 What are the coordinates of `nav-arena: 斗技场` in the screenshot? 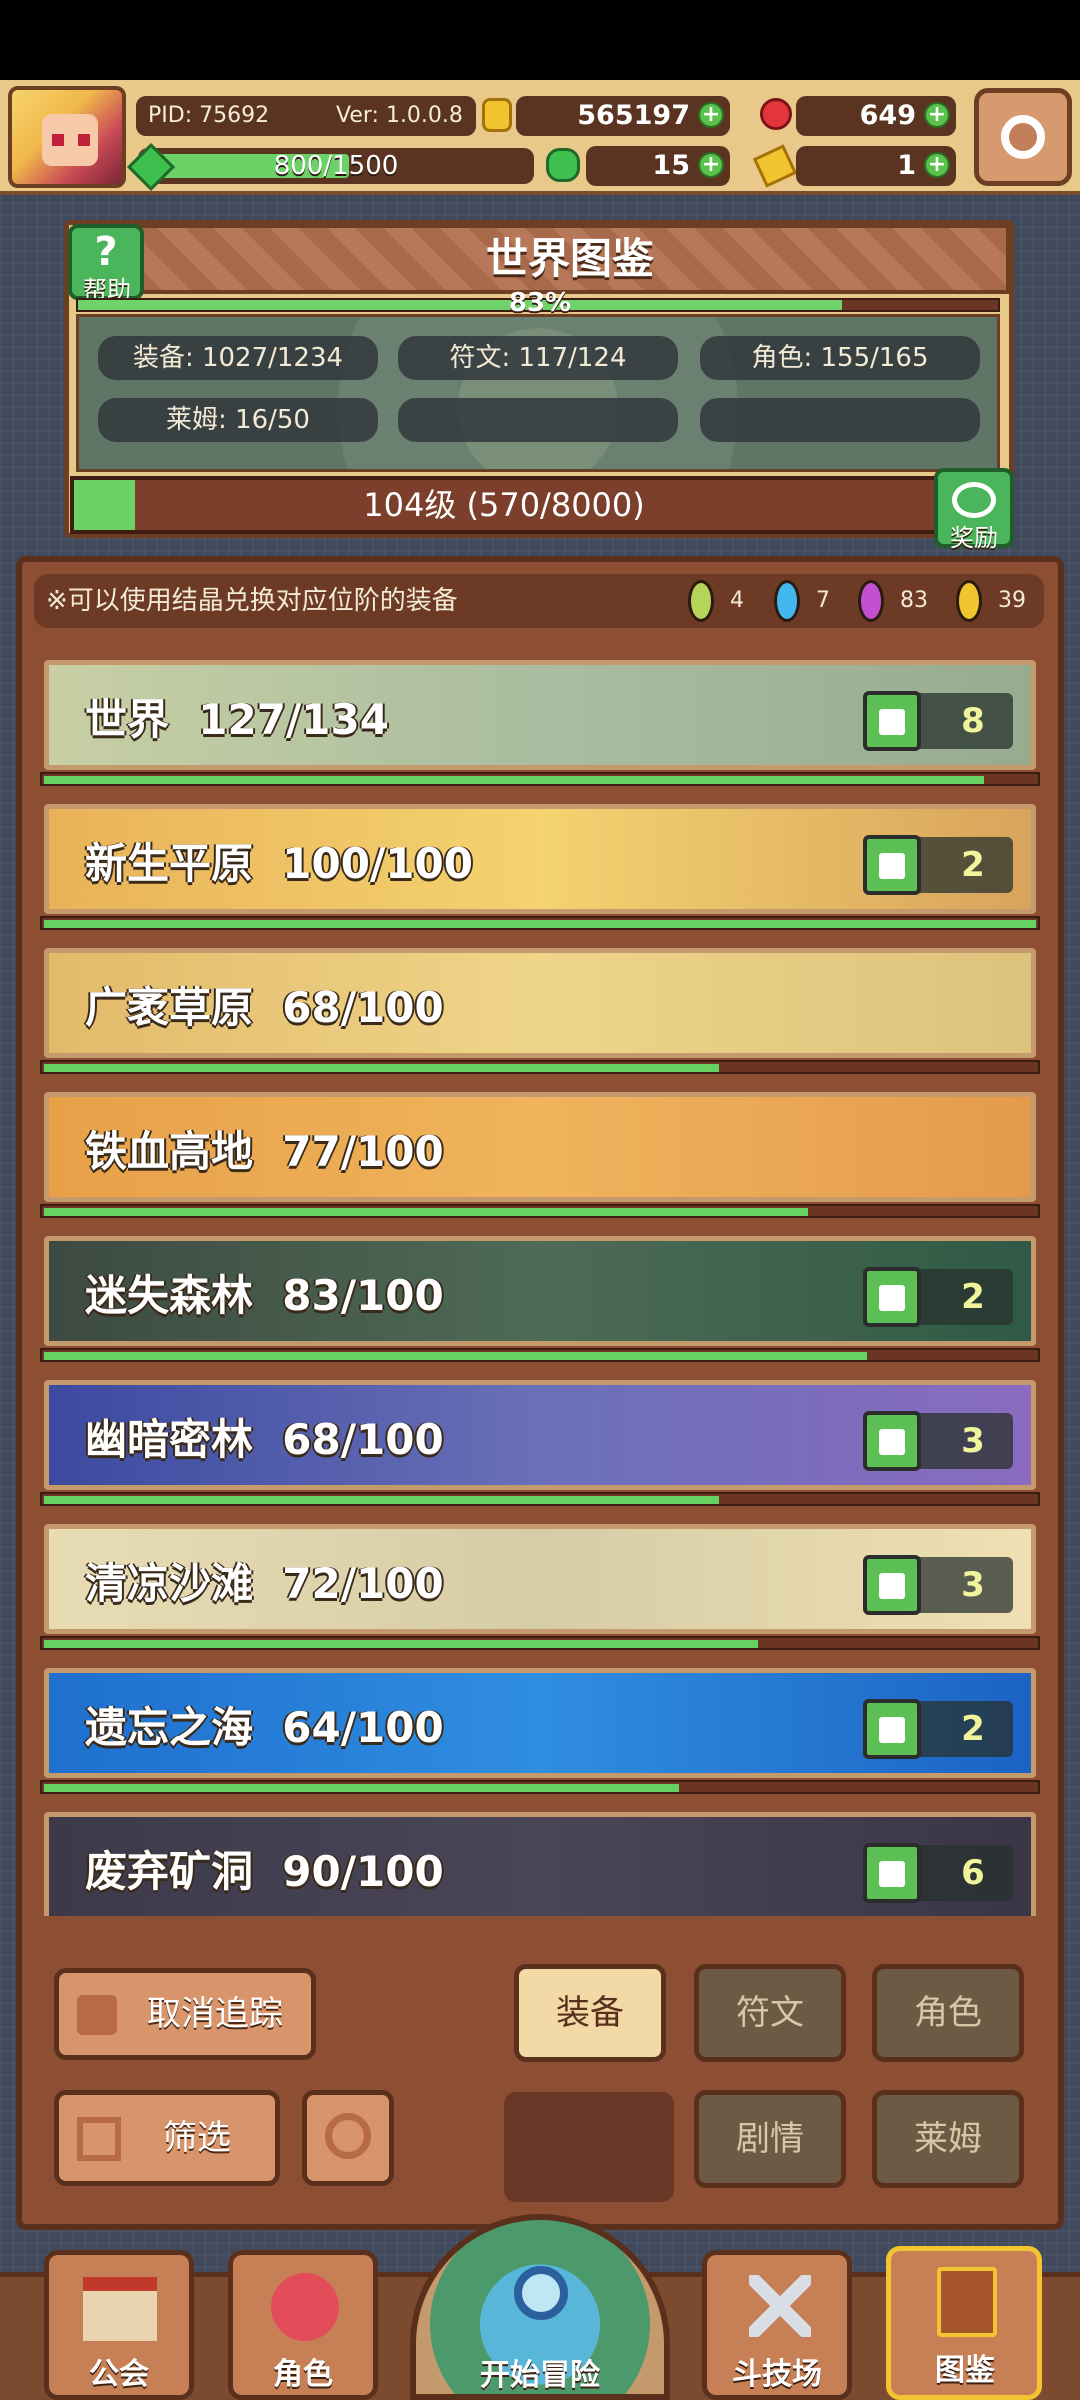 It's located at (777, 2325).